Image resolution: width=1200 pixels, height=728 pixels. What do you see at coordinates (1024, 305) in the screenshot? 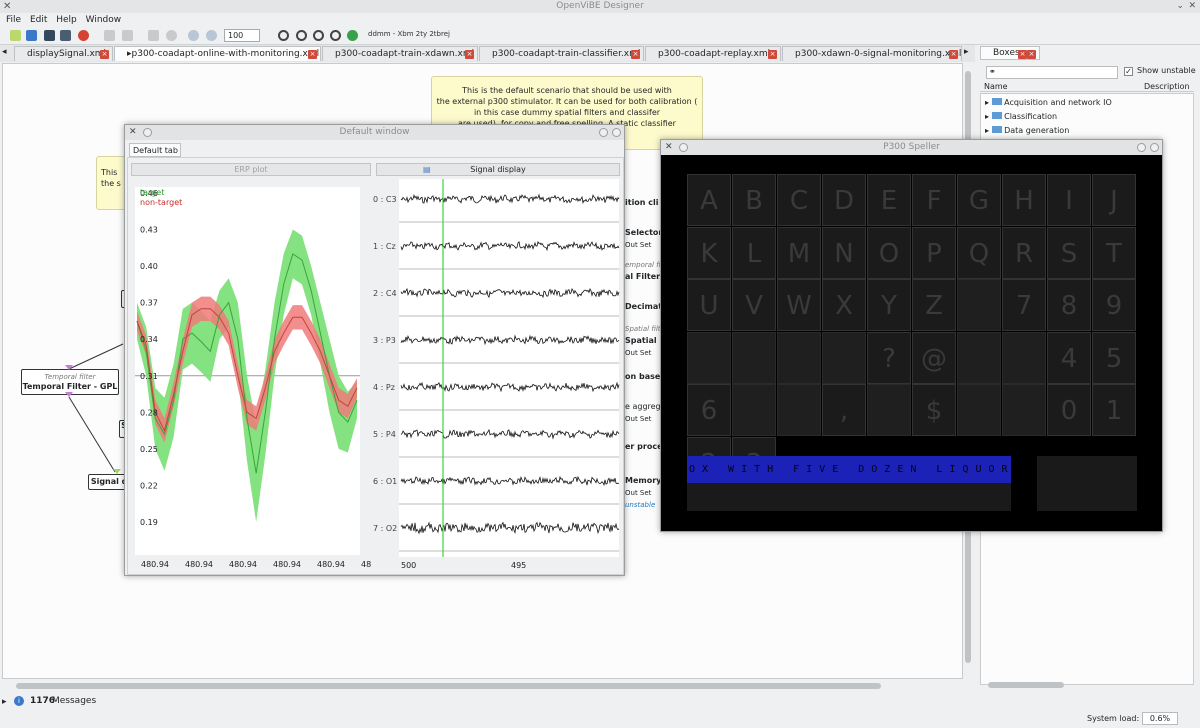
I see `speller-key: 7` at bounding box center [1024, 305].